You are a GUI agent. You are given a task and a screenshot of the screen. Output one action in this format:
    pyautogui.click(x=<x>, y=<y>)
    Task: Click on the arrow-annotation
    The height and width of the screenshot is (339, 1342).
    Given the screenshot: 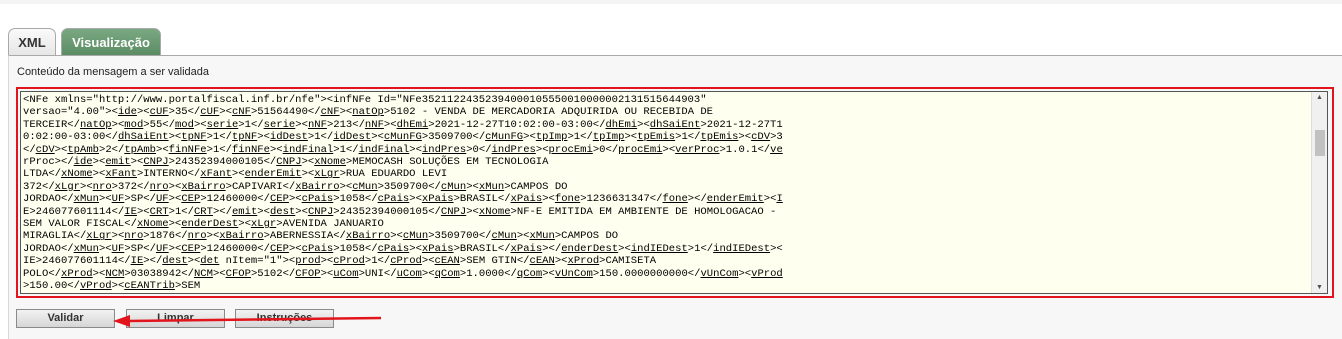 What is the action you would take?
    pyautogui.click(x=247, y=321)
    